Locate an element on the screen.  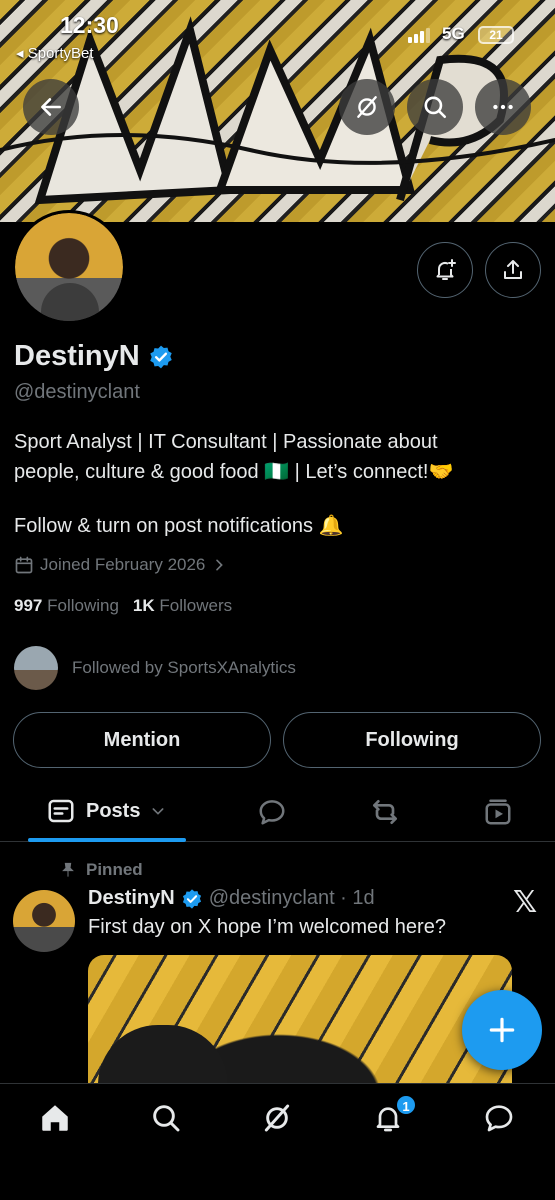
followed-by-text: Followed by SportsXAnalytics is located at coordinates (184, 667).